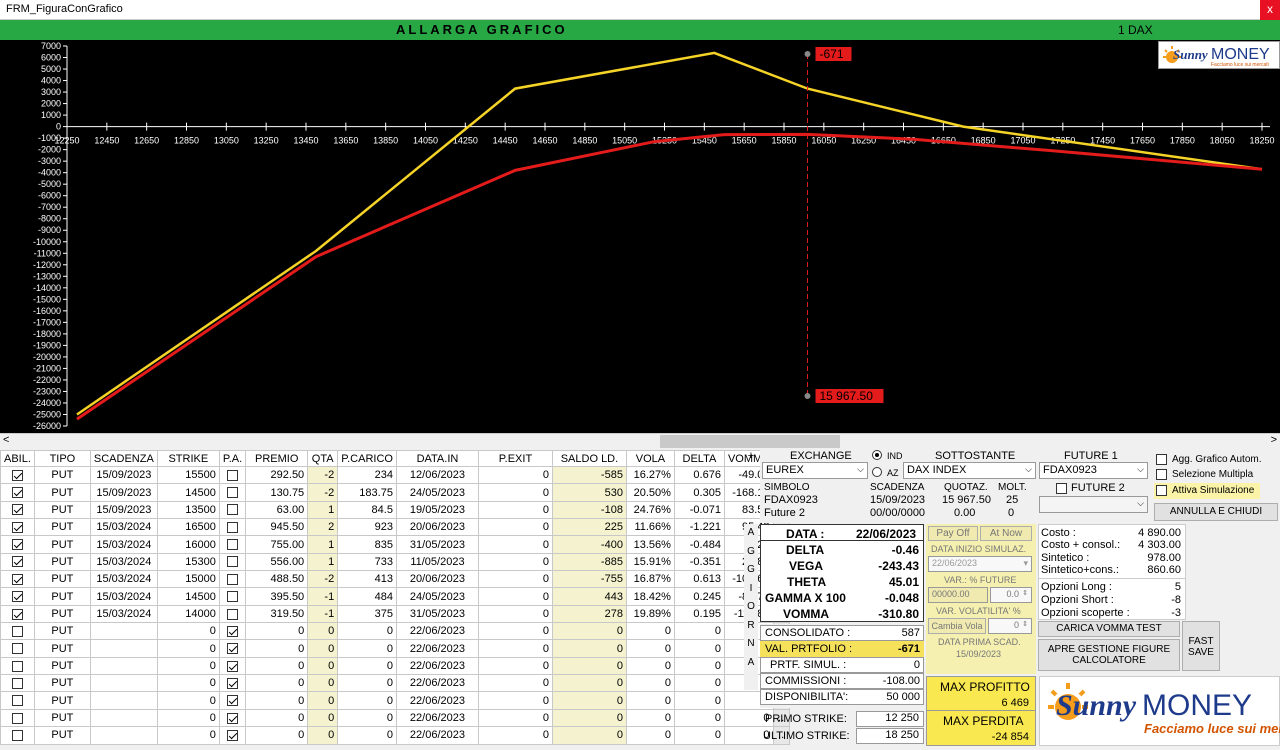  I want to click on pcar-cell: 234, so click(367, 475).